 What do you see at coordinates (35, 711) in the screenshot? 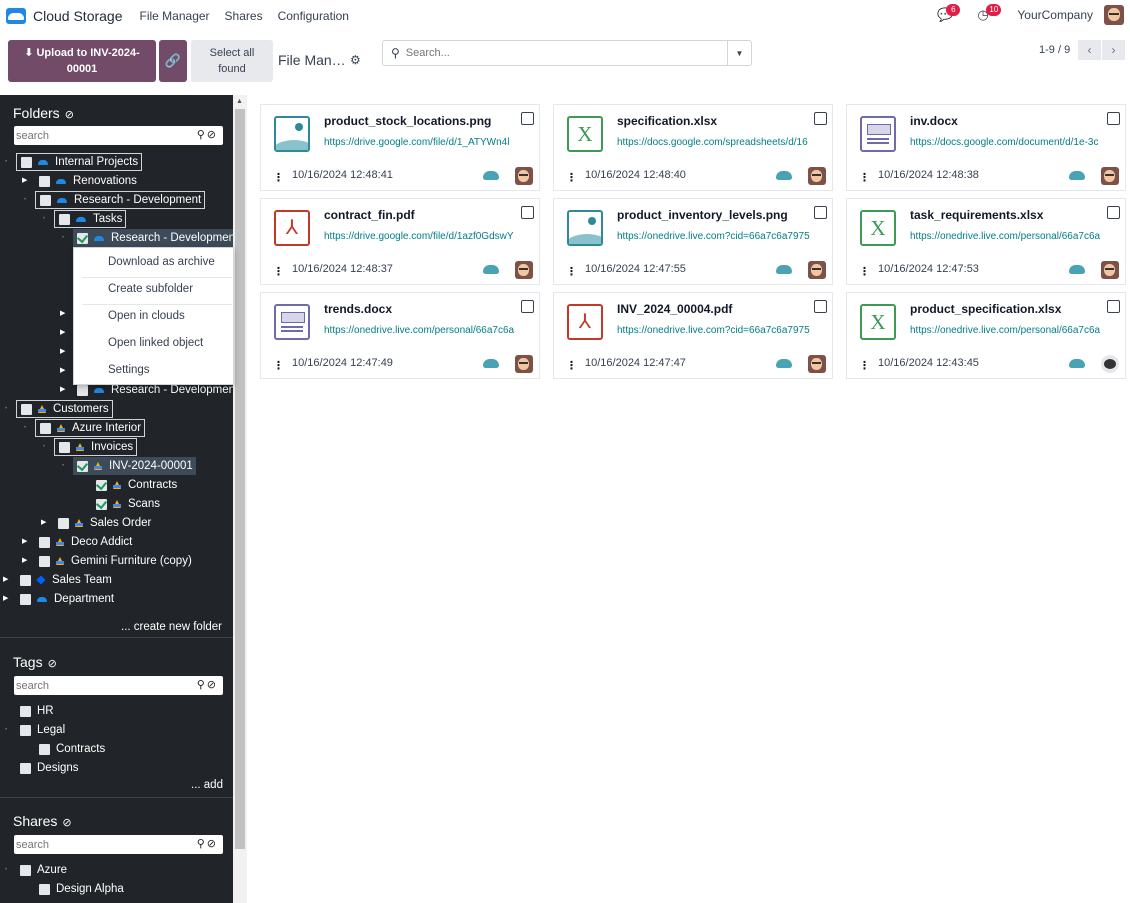
I see `tag-hr: HR` at bounding box center [35, 711].